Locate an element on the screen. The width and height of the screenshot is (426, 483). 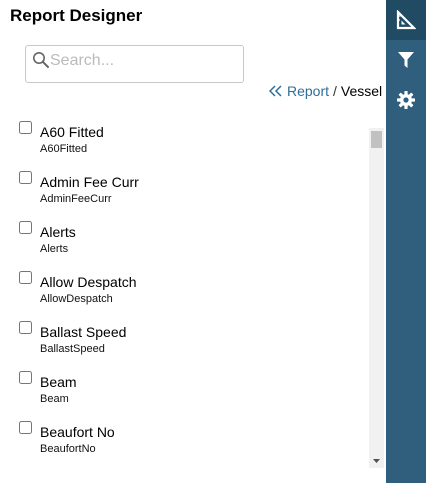
scrollbar-thumb is located at coordinates (376, 139).